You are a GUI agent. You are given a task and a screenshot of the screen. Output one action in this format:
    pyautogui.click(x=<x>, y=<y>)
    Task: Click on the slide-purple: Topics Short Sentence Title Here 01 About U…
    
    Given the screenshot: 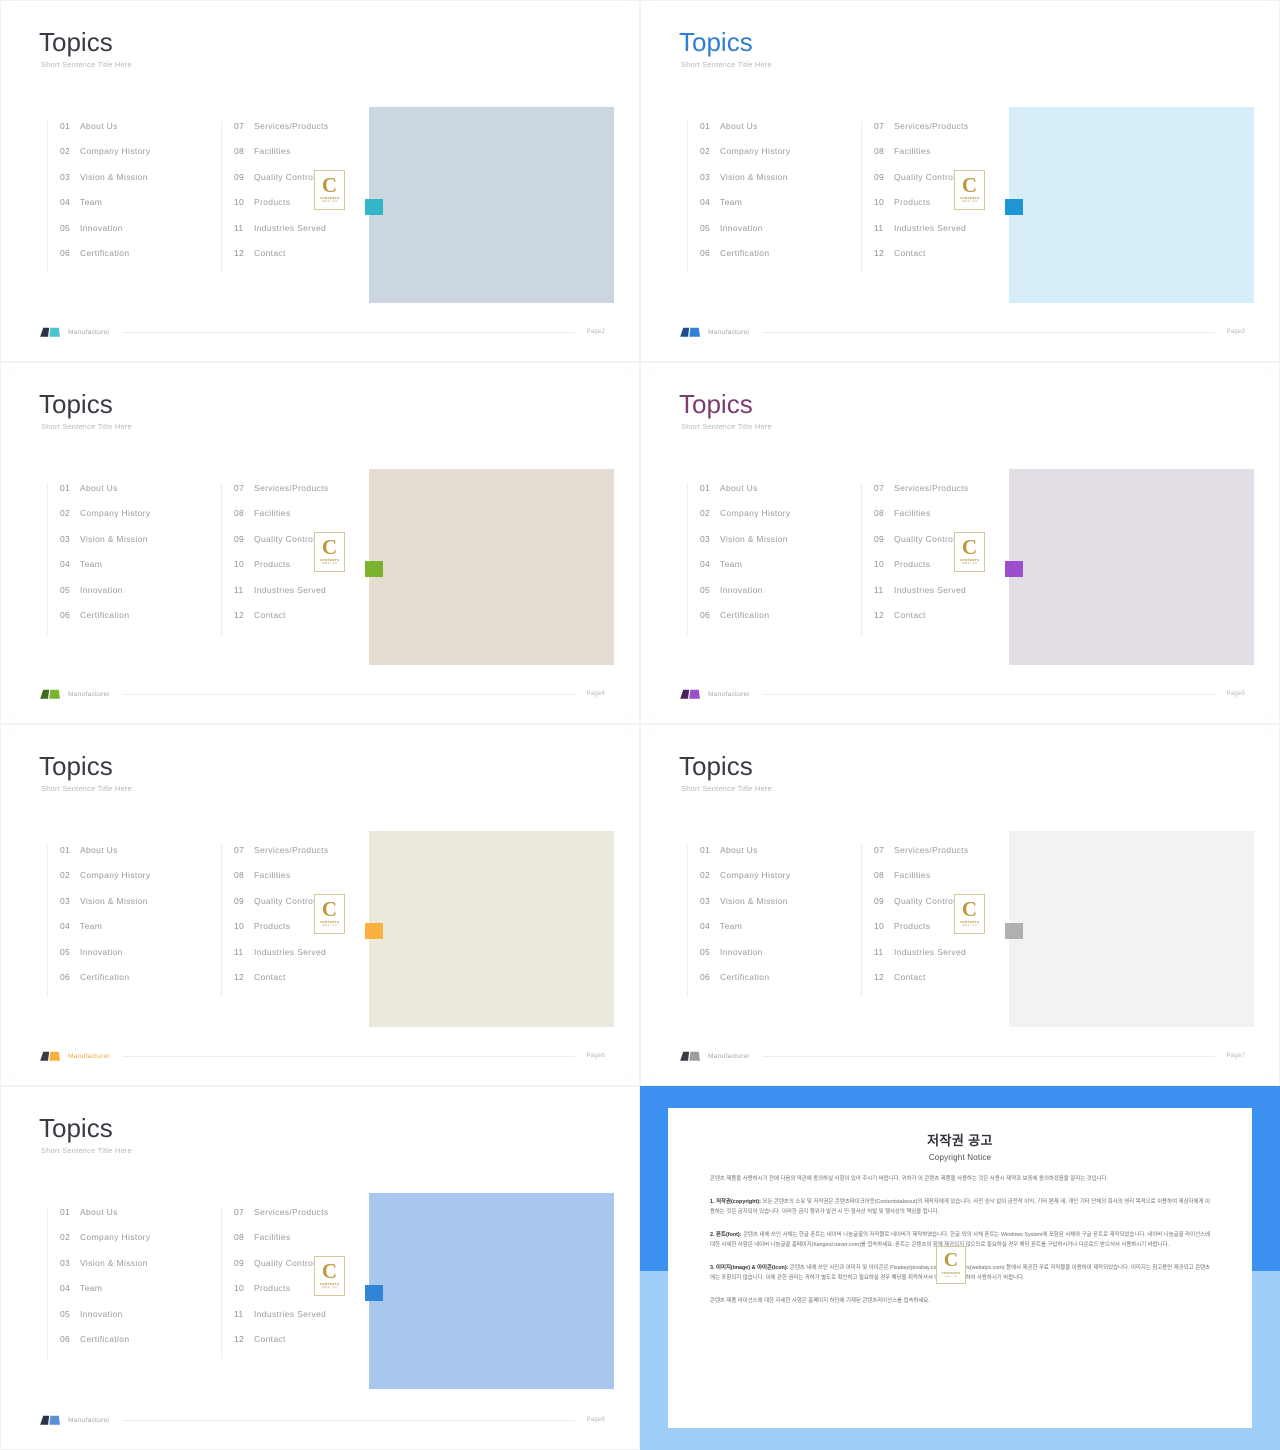 What is the action you would take?
    pyautogui.click(x=960, y=543)
    